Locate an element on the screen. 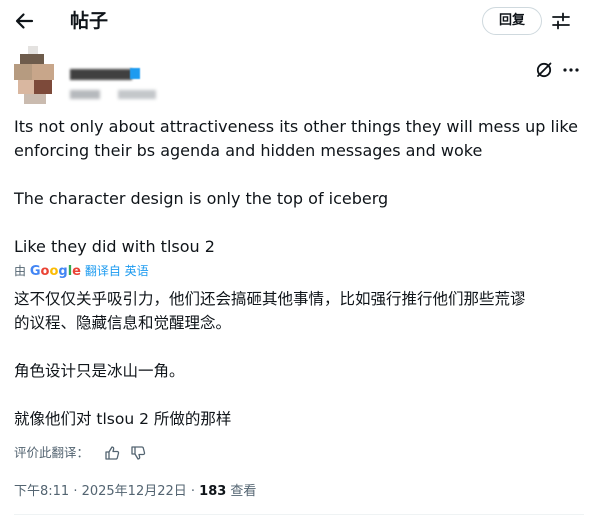  view-count: 183 is located at coordinates (213, 491).